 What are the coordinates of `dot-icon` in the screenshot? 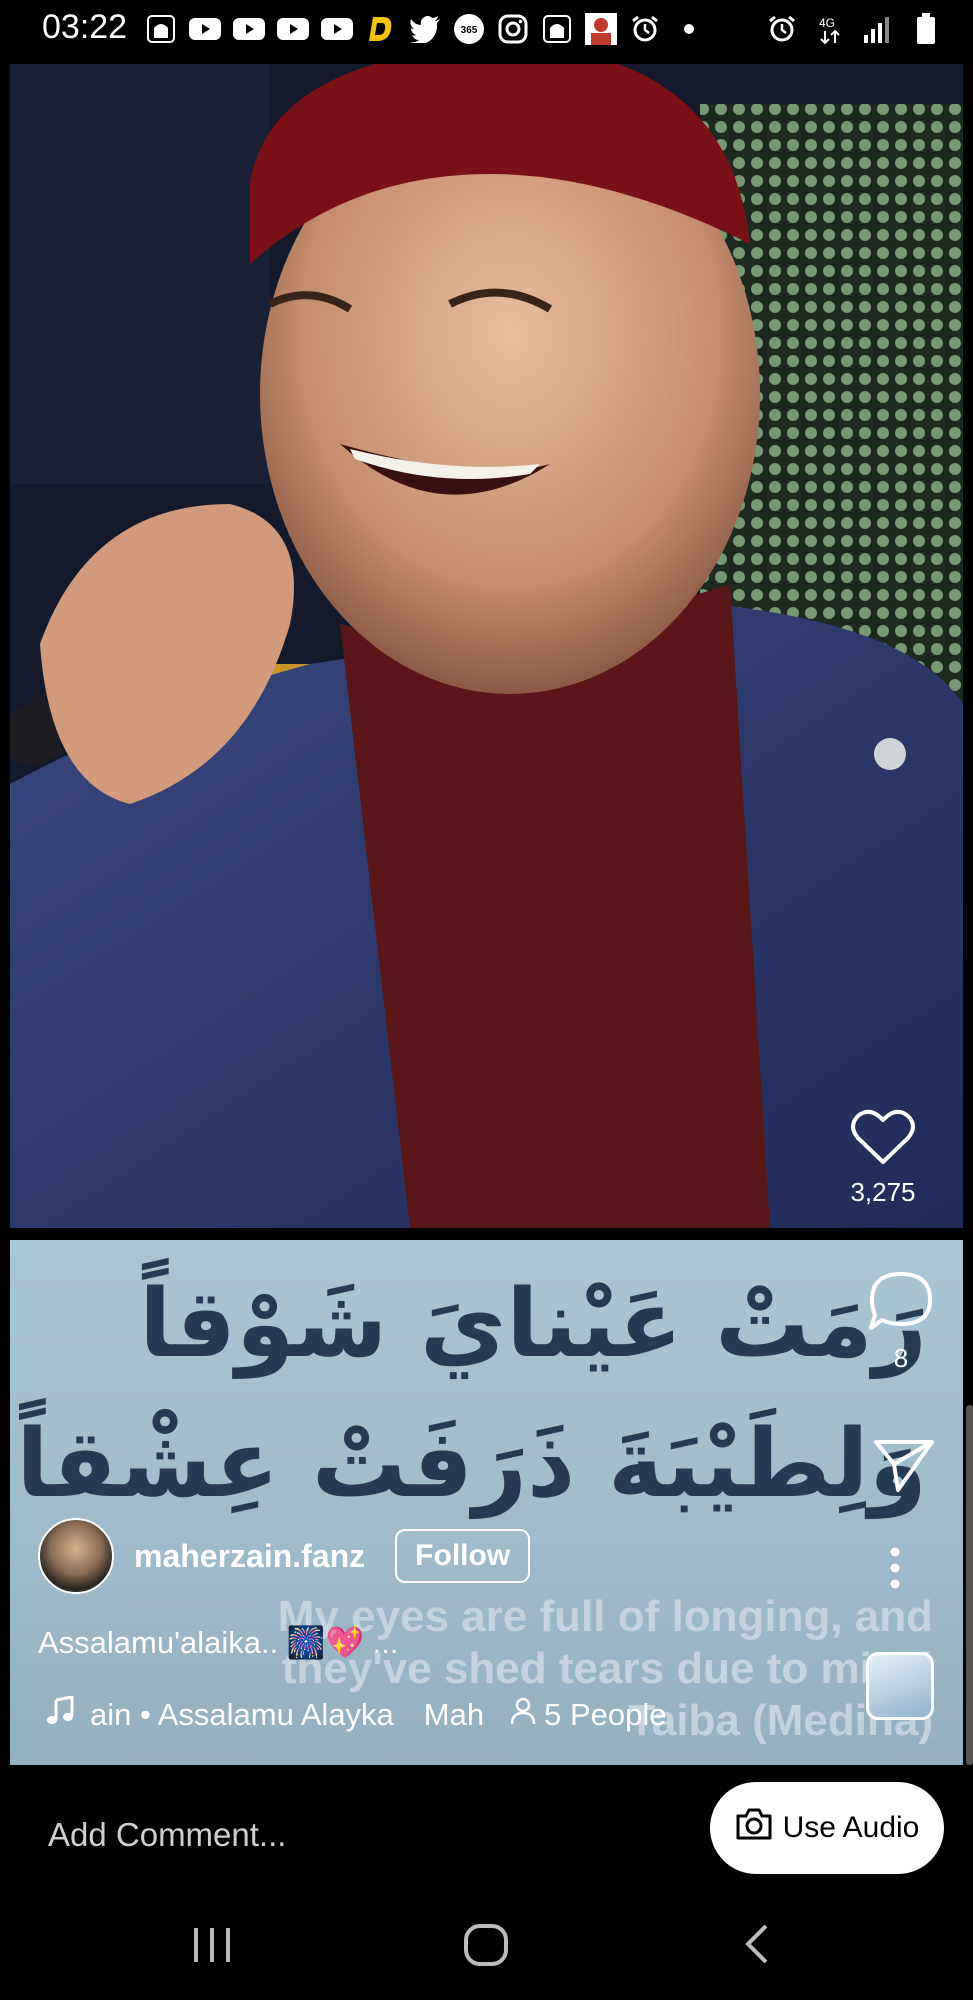 It's located at (689, 29).